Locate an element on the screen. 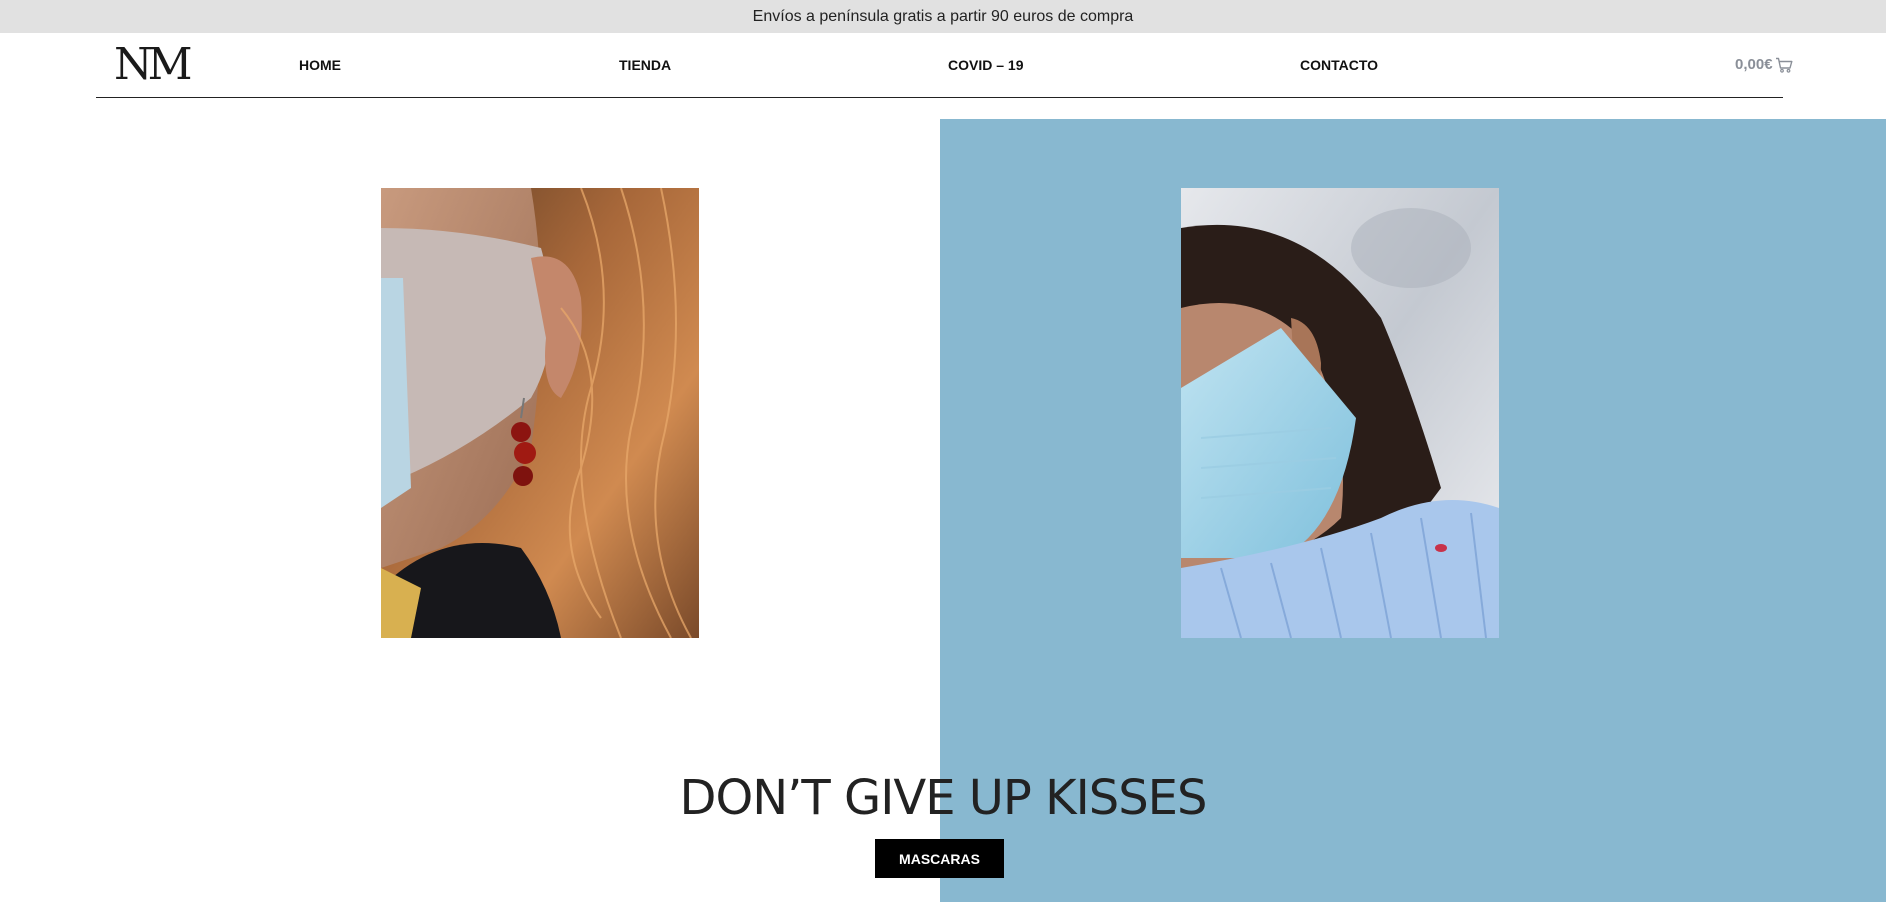 The image size is (1886, 902). site-header: NM HOME TIENDA COVID – 19 CONTACTO 0,00€ is located at coordinates (943, 66).